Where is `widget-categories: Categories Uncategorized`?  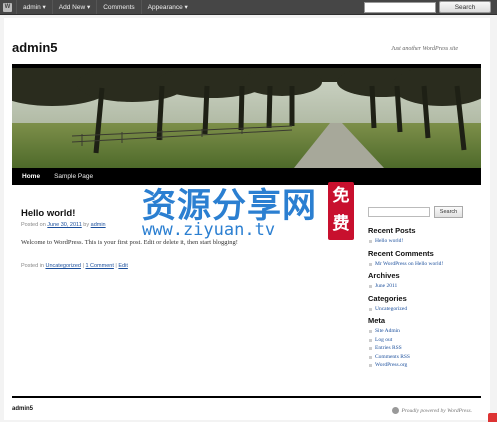
widget-categories: Categories Uncategorized is located at coordinates (422, 304).